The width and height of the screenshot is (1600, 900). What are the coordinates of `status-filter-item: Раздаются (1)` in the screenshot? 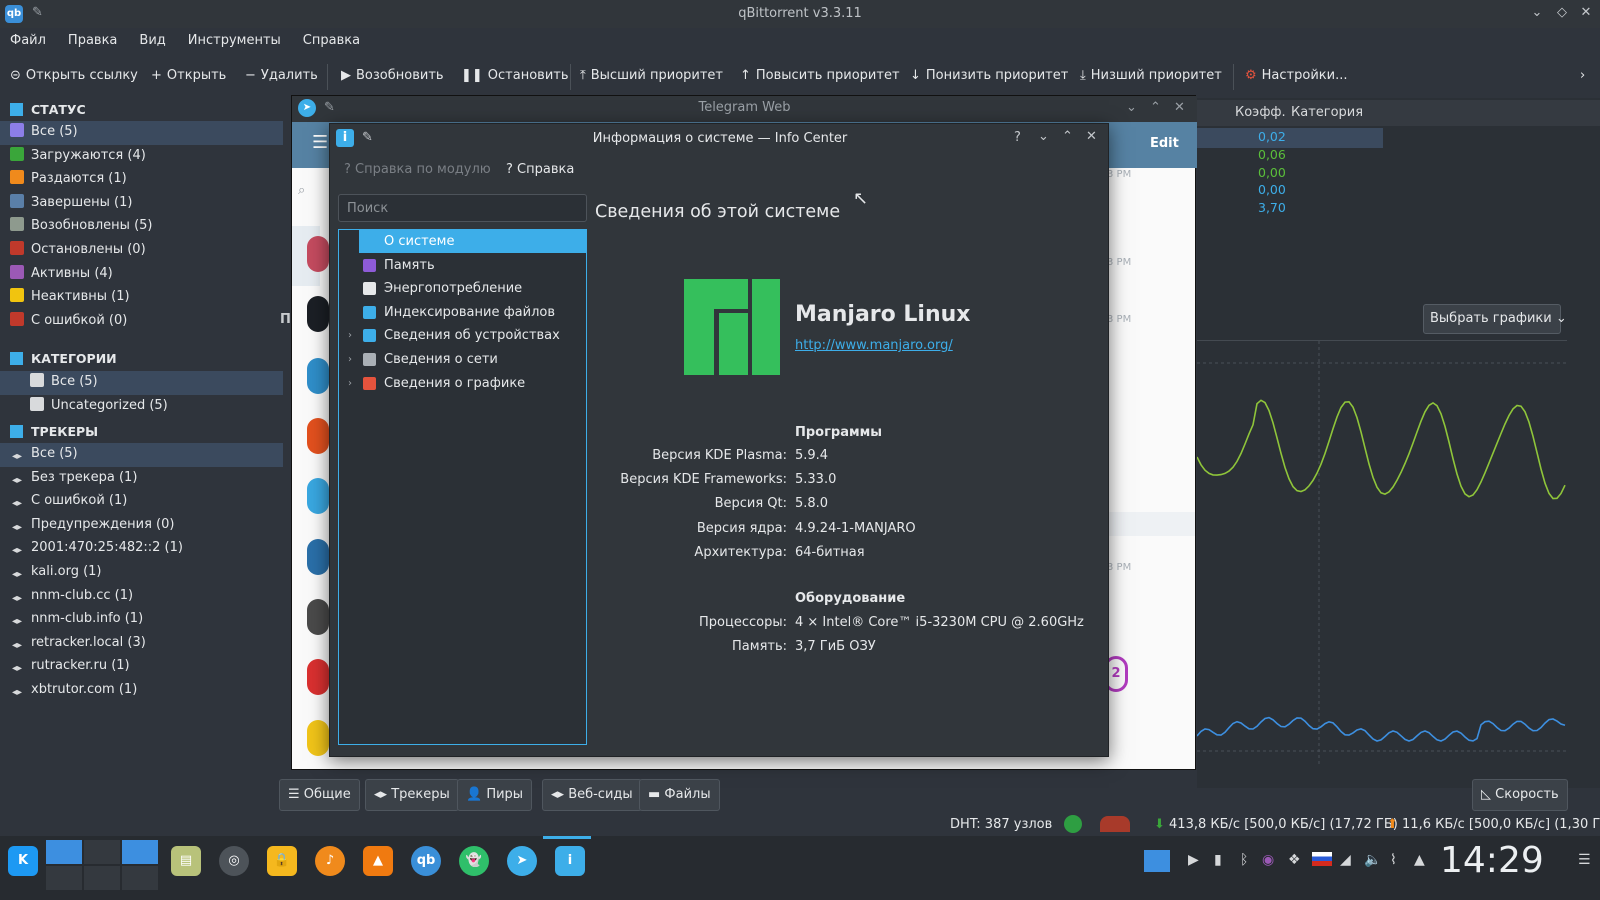 It's located at (141, 180).